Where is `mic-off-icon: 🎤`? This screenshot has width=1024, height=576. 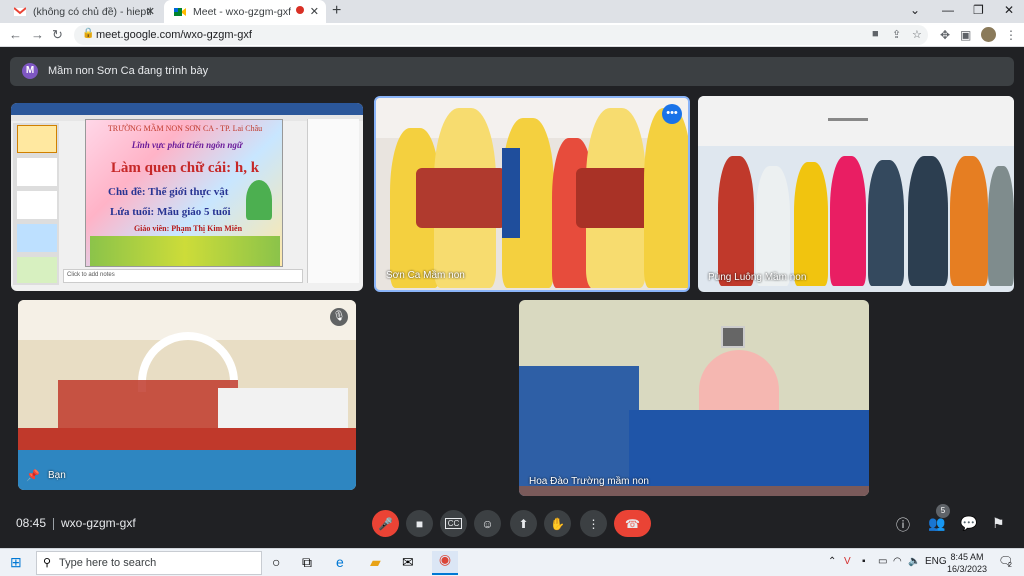
mic-off-icon: 🎤 is located at coordinates (385, 523).